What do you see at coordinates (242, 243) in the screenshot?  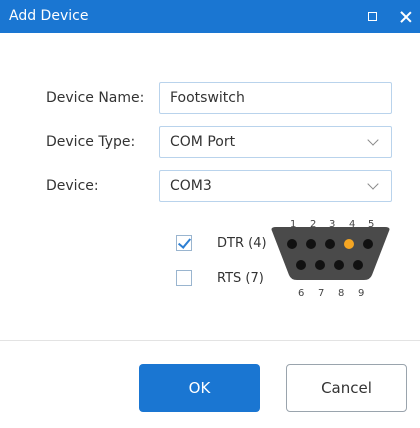 I see `dtr-label: DTR (4)` at bounding box center [242, 243].